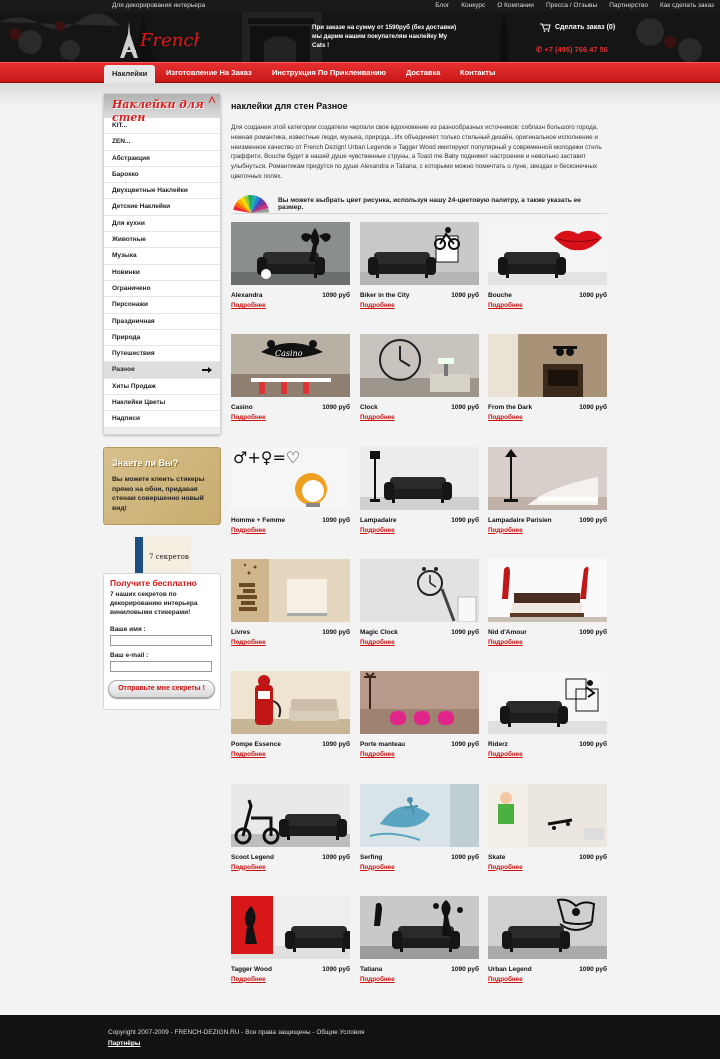  What do you see at coordinates (162, 354) in the screenshot?
I see `sidebar-item: Путешествия` at bounding box center [162, 354].